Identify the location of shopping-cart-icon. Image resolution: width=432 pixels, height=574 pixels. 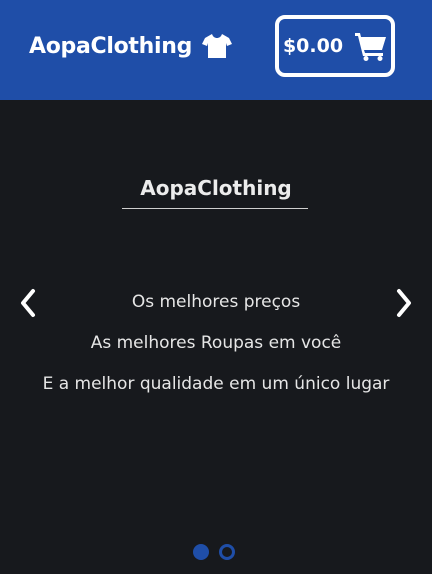
(371, 46).